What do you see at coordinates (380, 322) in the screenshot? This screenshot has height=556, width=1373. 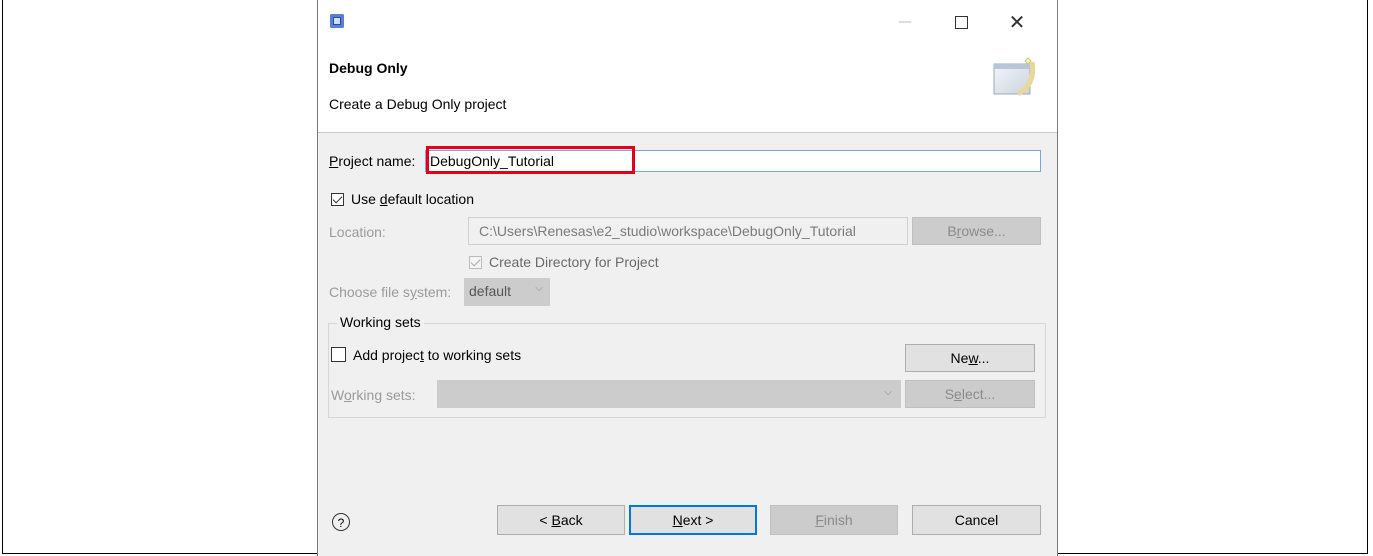 I see `working-sets-group-title: Working sets` at bounding box center [380, 322].